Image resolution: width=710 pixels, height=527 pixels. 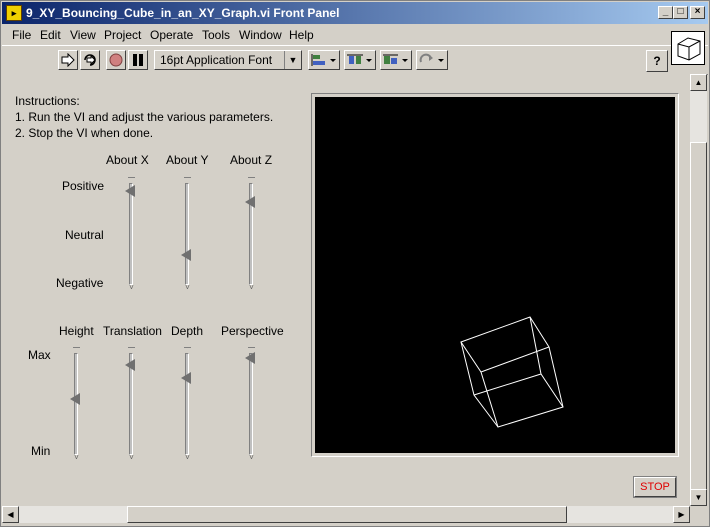 What do you see at coordinates (138, 60) in the screenshot?
I see `pause-icon` at bounding box center [138, 60].